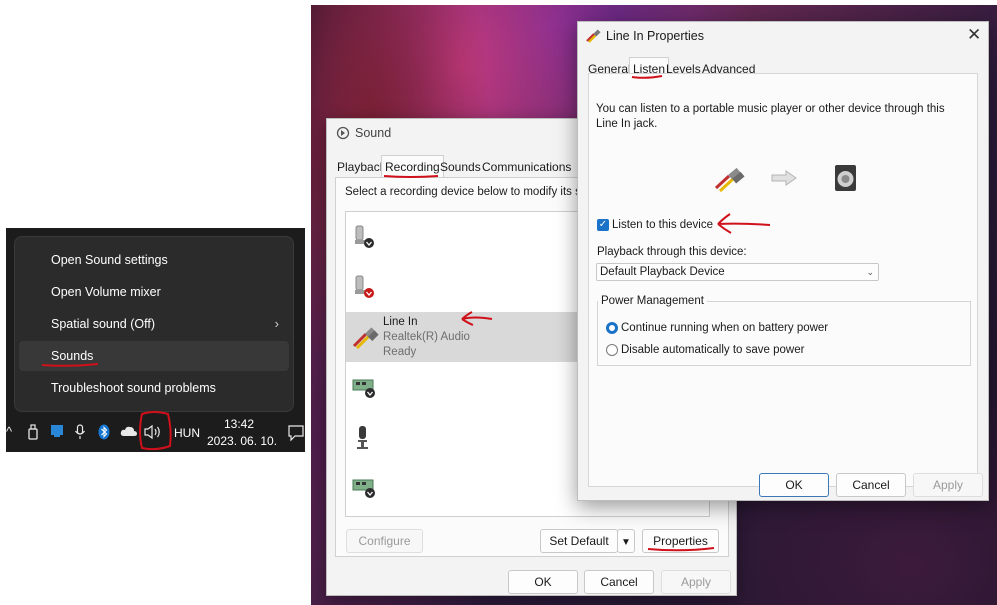  What do you see at coordinates (361, 167) in the screenshot?
I see `tab-playback: Playback` at bounding box center [361, 167].